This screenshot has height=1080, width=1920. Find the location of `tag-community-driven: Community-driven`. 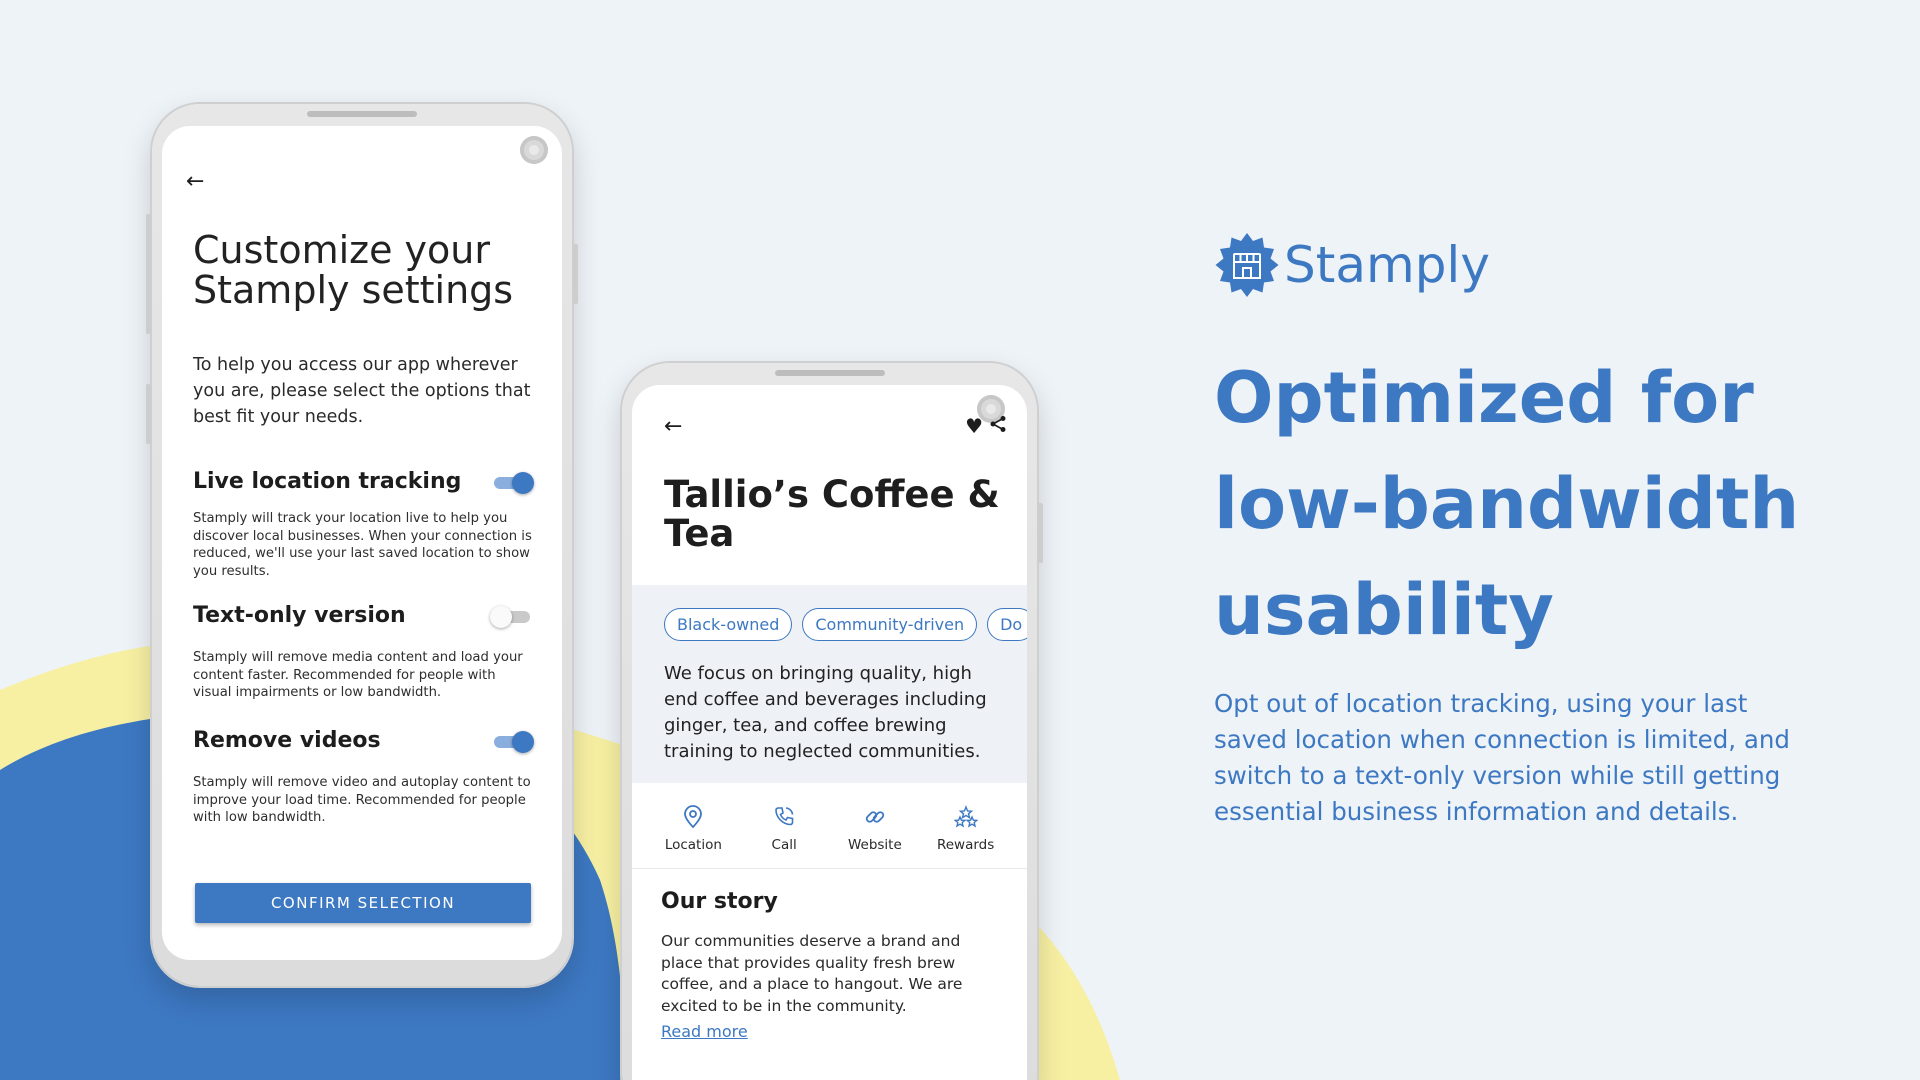

tag-community-driven: Community-driven is located at coordinates (890, 624).